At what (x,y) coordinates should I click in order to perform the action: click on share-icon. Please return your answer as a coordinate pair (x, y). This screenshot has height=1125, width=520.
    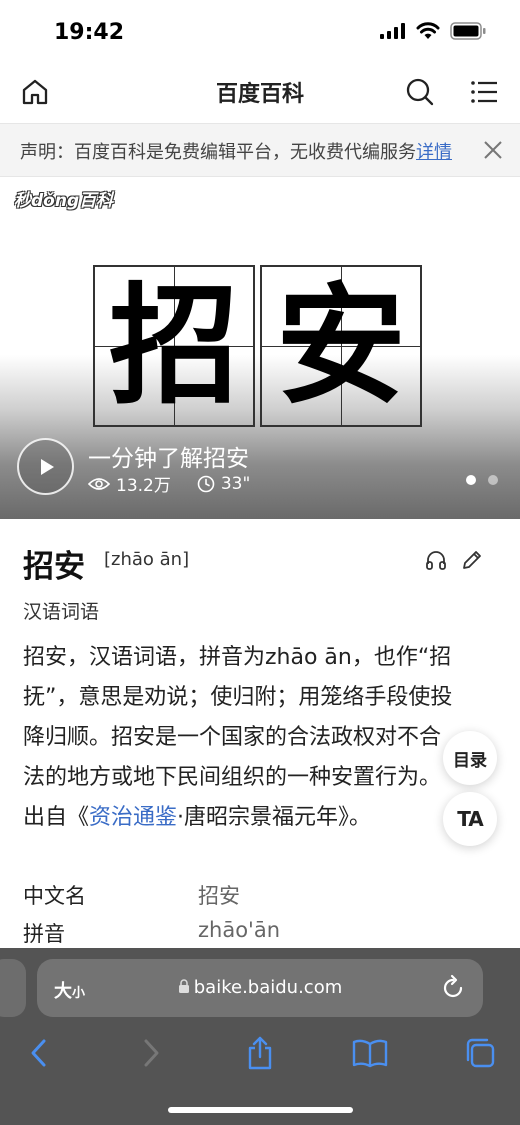
    Looking at the image, I should click on (260, 1053).